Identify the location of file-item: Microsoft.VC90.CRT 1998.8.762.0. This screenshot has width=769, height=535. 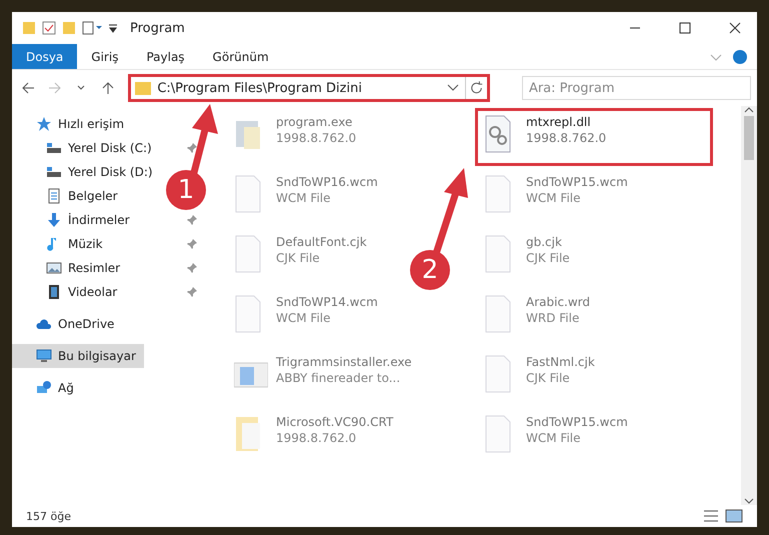
(313, 437).